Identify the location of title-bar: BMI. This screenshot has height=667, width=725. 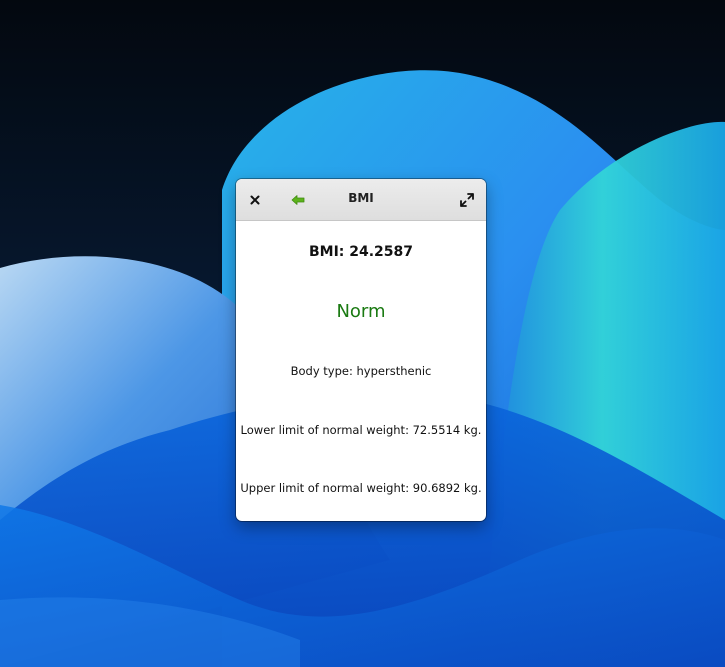
(361, 200).